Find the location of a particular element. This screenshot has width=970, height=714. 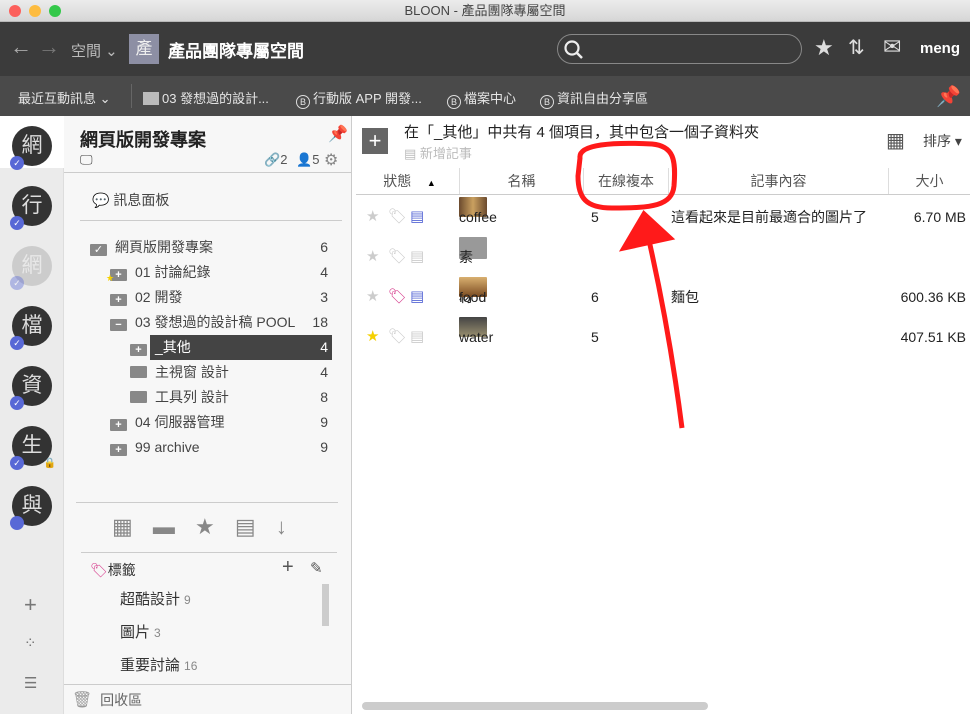

folder-icon: + is located at coordinates (118, 300).